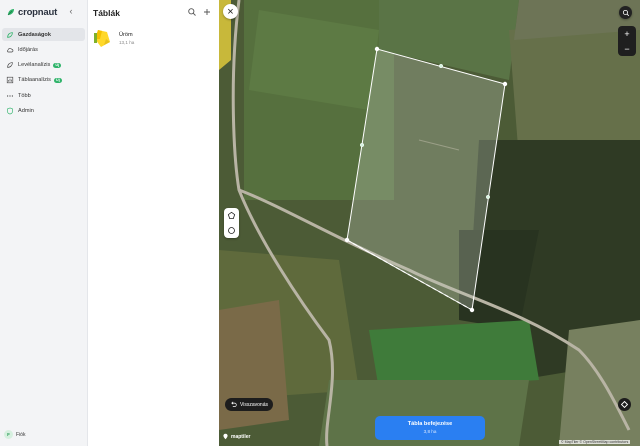  What do you see at coordinates (626, 49) in the screenshot?
I see `zoom-out-button: −` at bounding box center [626, 49].